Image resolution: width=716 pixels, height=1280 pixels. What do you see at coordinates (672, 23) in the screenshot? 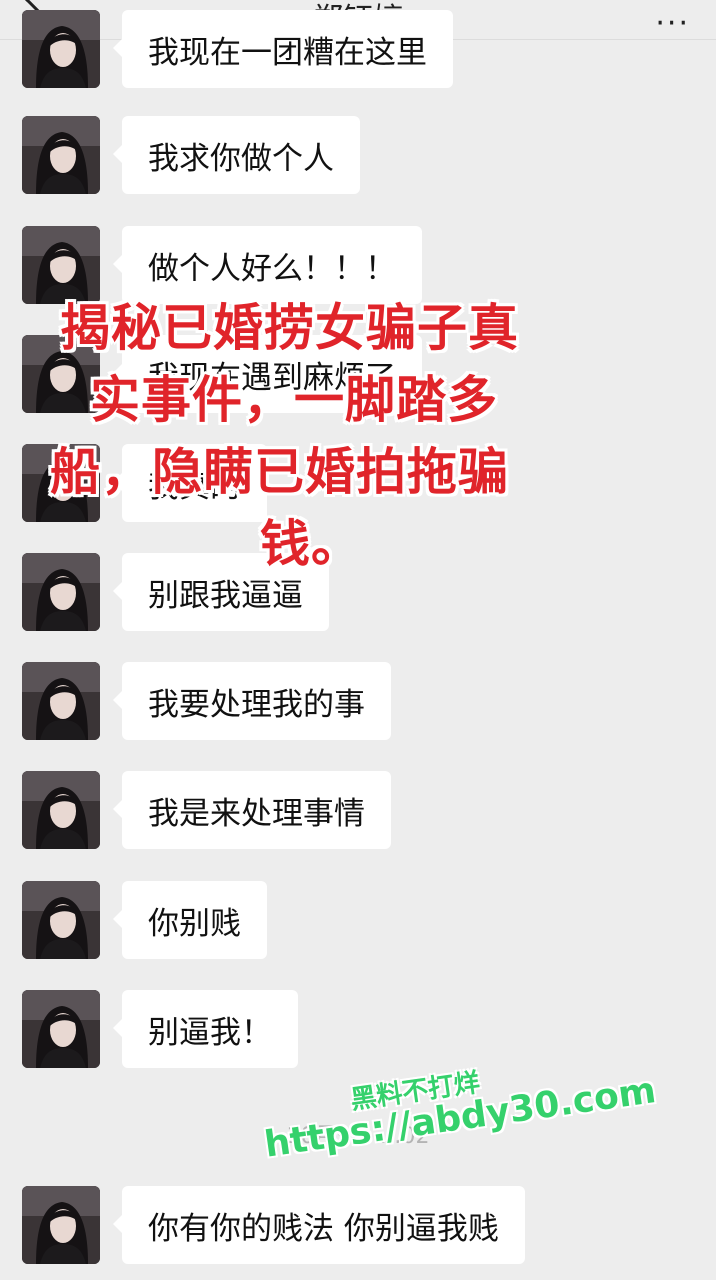
I see `more-dots-icon: ···` at bounding box center [672, 23].